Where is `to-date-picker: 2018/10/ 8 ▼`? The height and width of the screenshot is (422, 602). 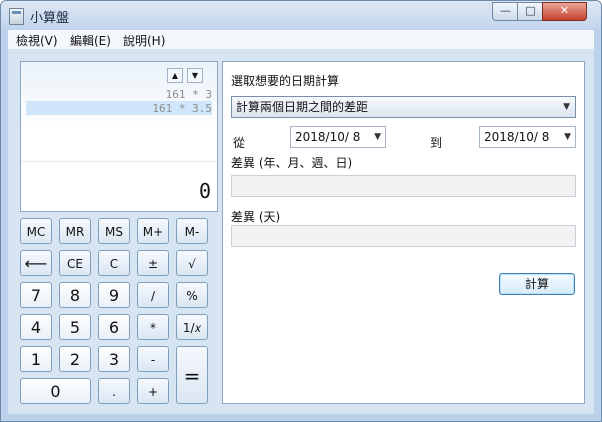
to-date-picker: 2018/10/ 8 ▼ is located at coordinates (527, 137).